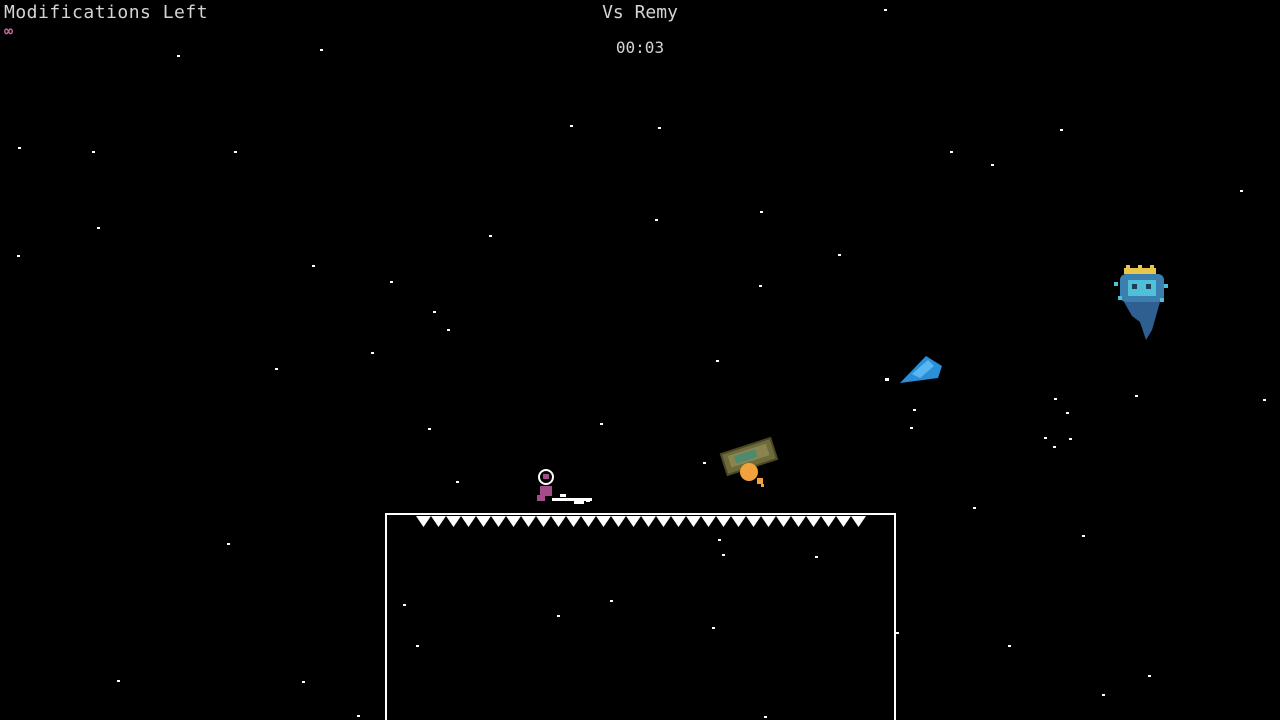  I want to click on spiked-platform, so click(640, 616).